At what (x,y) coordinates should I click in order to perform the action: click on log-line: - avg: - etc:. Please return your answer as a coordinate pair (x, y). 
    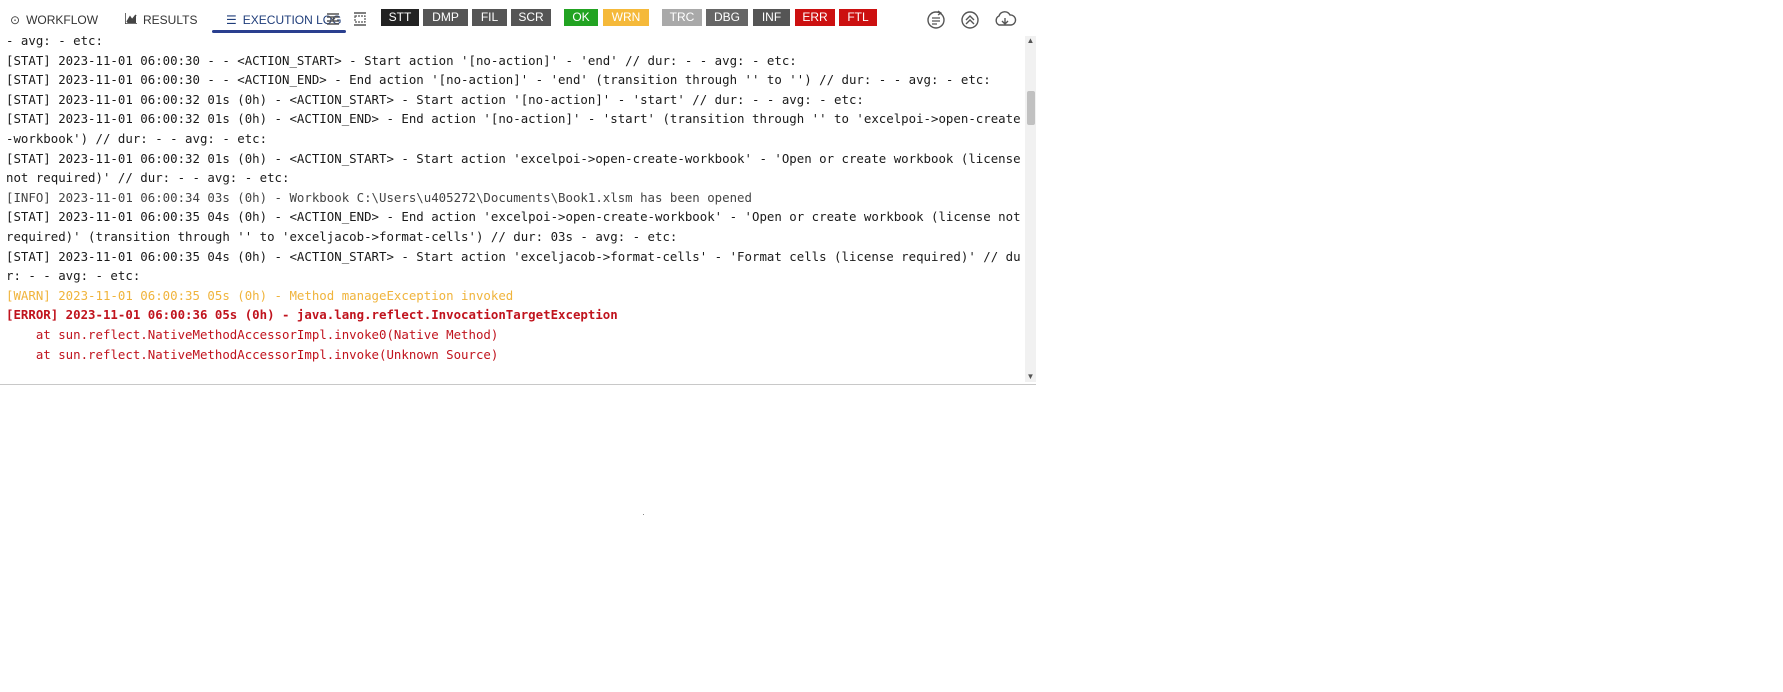
    Looking at the image, I should click on (54, 40).